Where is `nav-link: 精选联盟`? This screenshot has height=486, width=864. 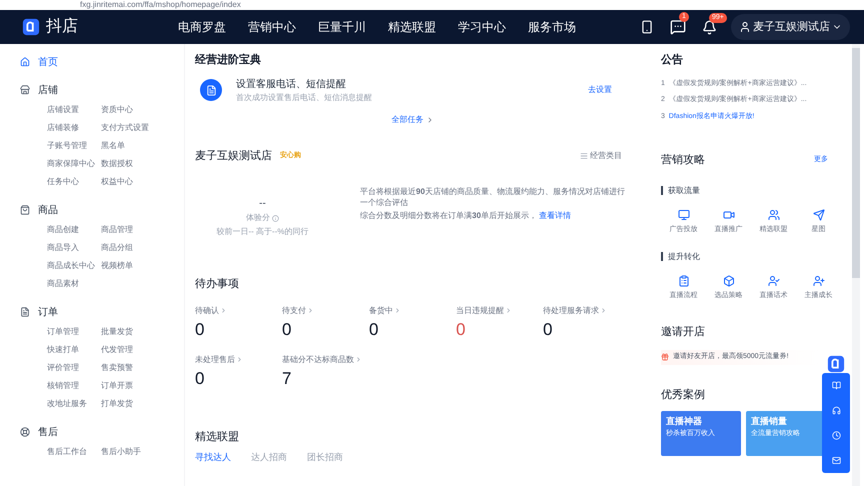
nav-link: 精选联盟 is located at coordinates (412, 27).